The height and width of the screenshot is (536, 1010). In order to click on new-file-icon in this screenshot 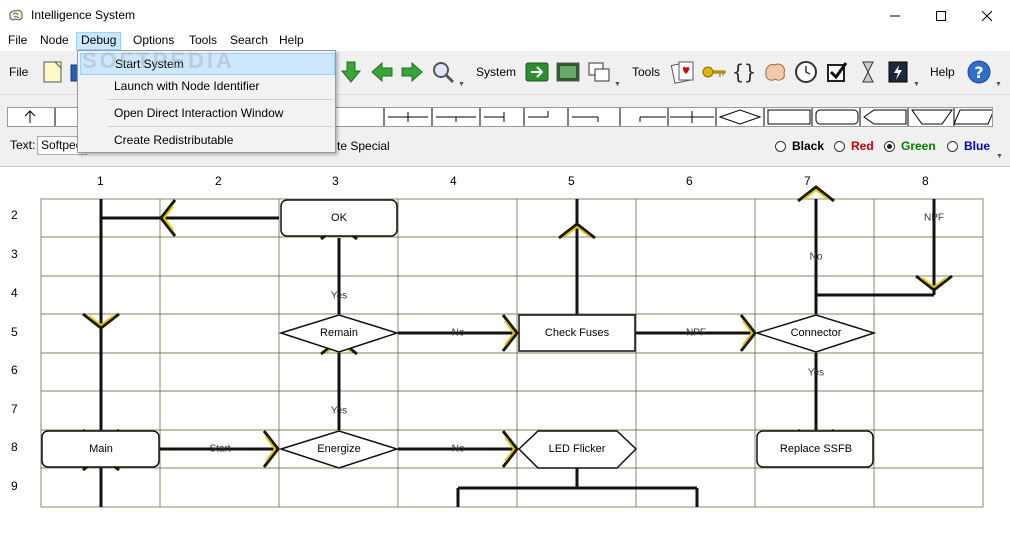, I will do `click(53, 72)`.